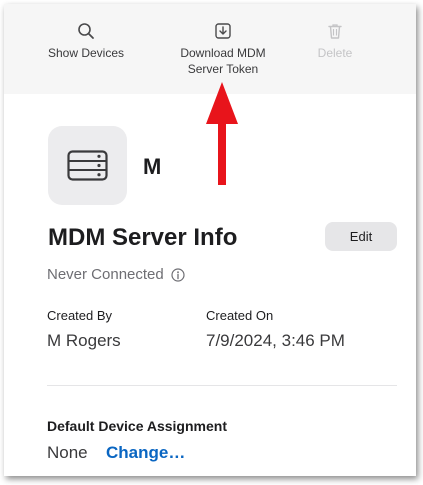 This screenshot has width=423, height=485. I want to click on show-devices-button: Show Devices, so click(86, 41).